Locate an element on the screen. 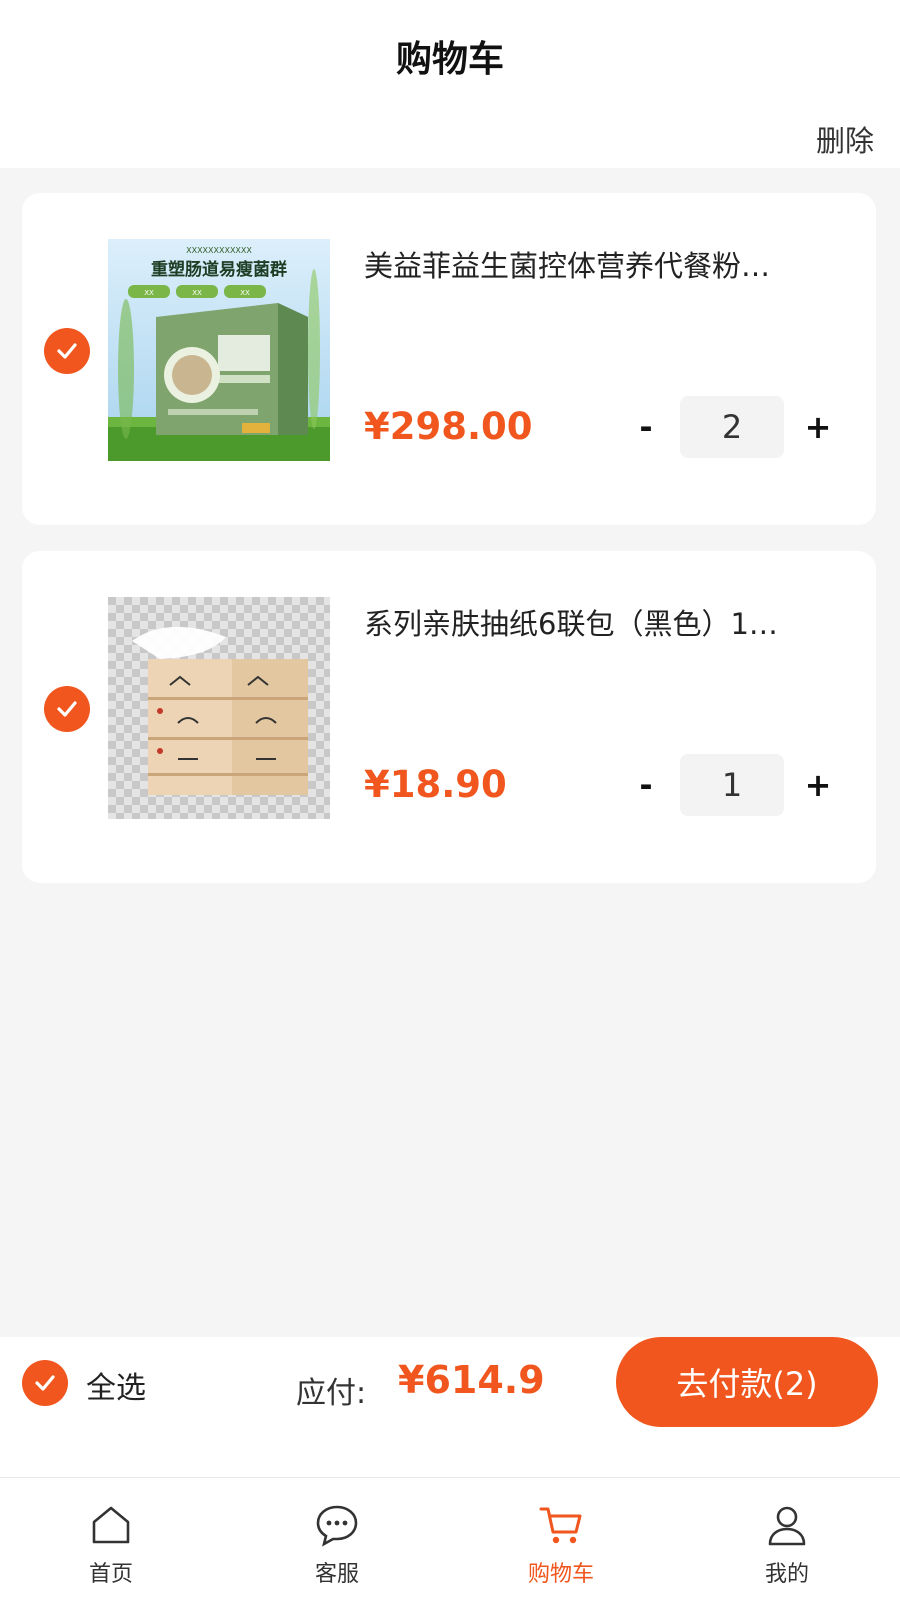  select-all-label: 全选 is located at coordinates (116, 1385).